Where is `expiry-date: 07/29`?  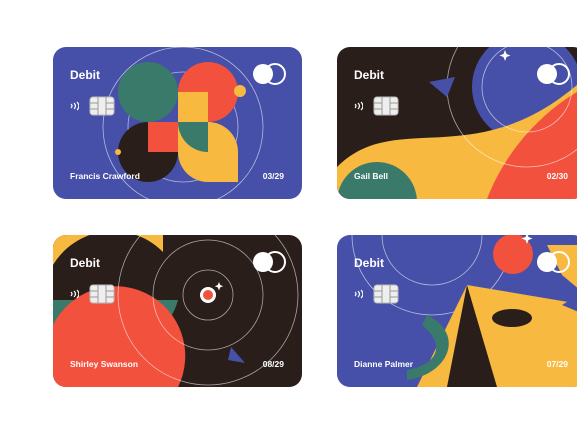 expiry-date: 07/29 is located at coordinates (557, 364).